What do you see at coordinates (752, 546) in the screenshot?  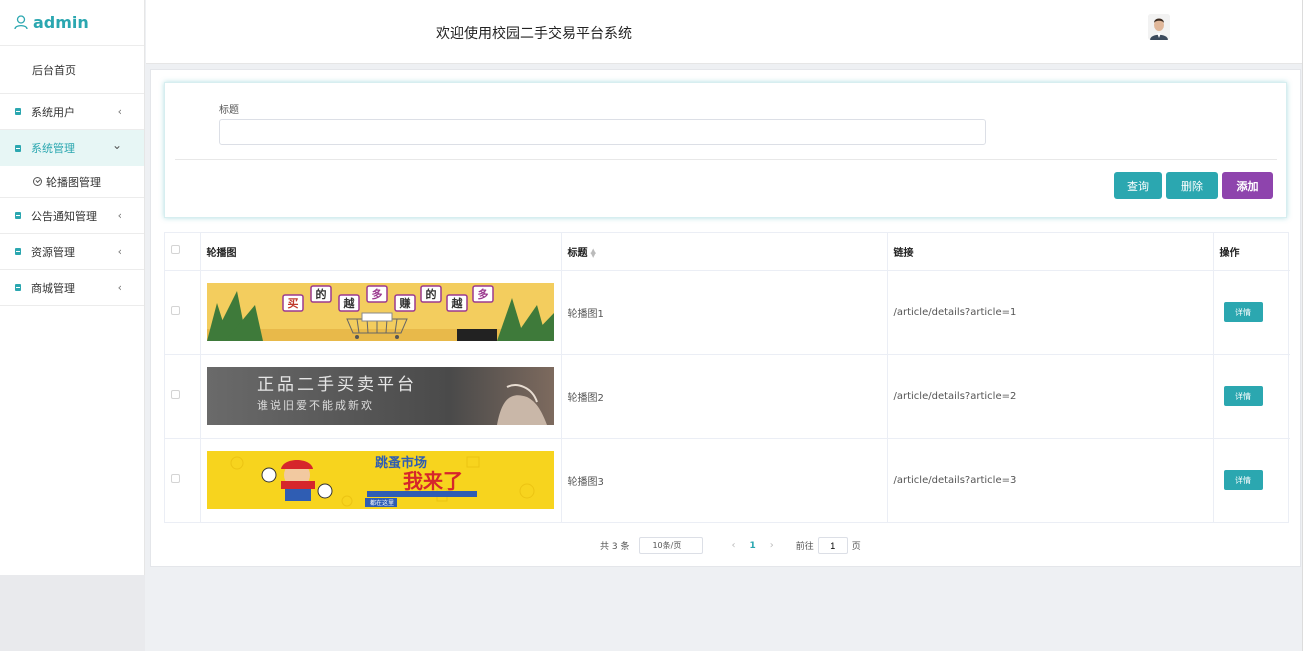 I see `page-number-current: 1` at bounding box center [752, 546].